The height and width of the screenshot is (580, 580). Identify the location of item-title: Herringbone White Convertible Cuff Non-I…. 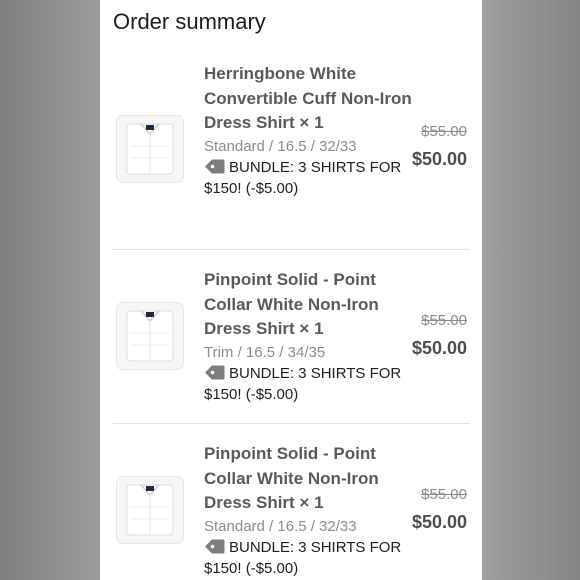
(308, 98).